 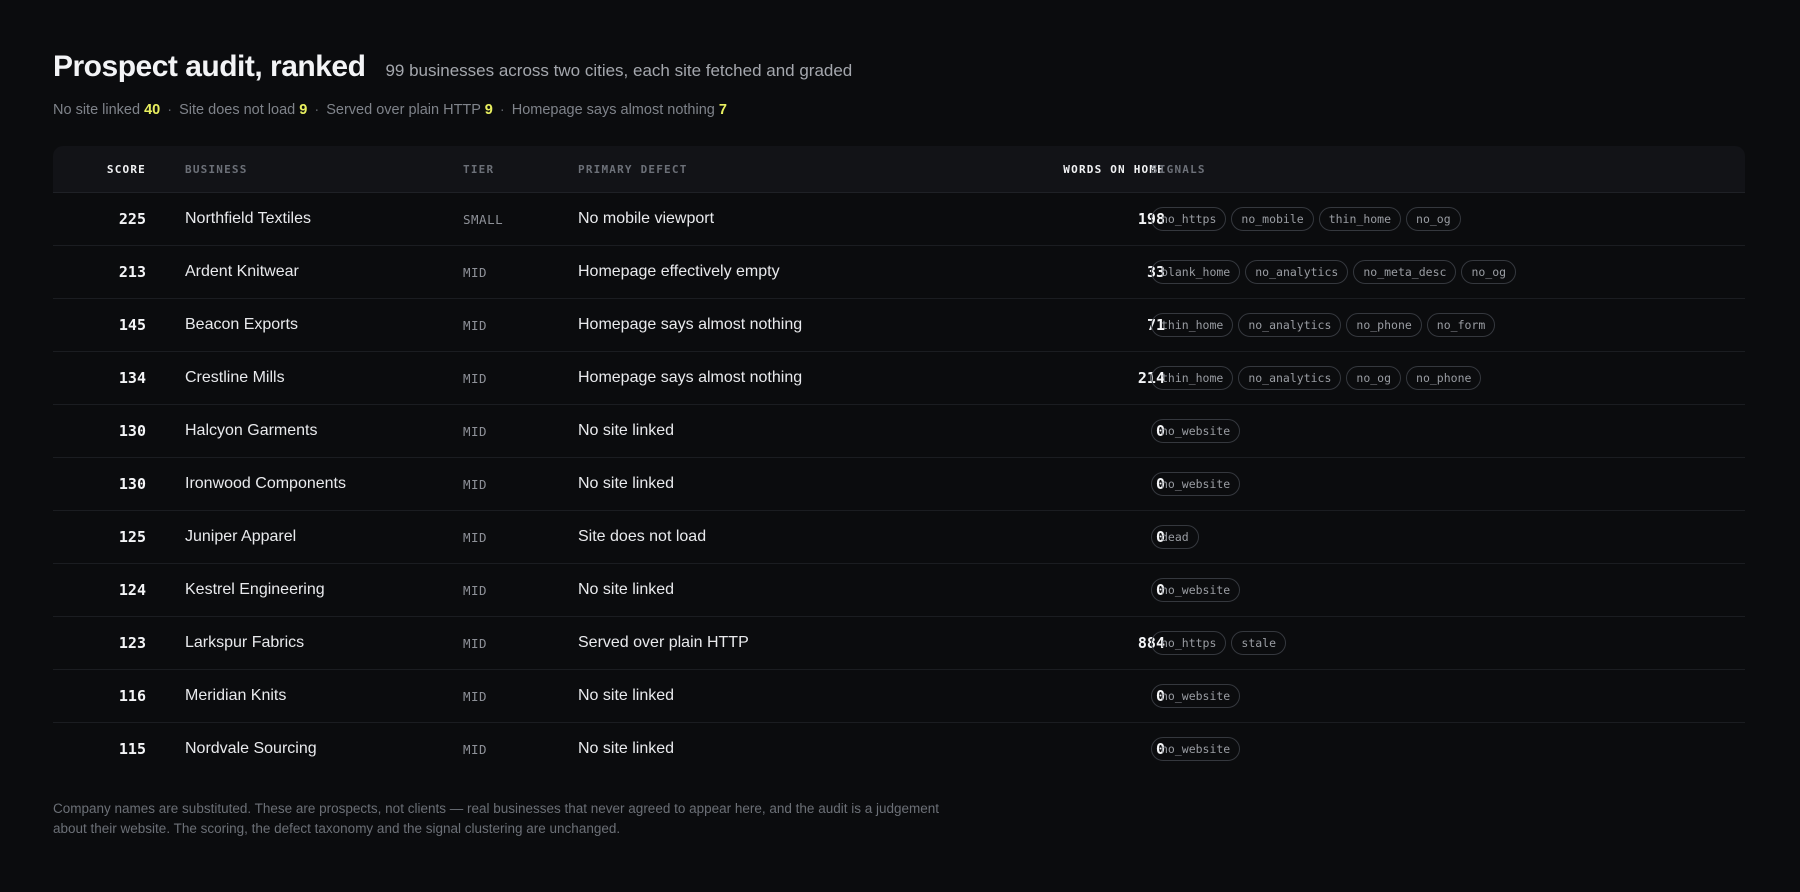 What do you see at coordinates (248, 218) in the screenshot?
I see `business-name: Northfield Textiles` at bounding box center [248, 218].